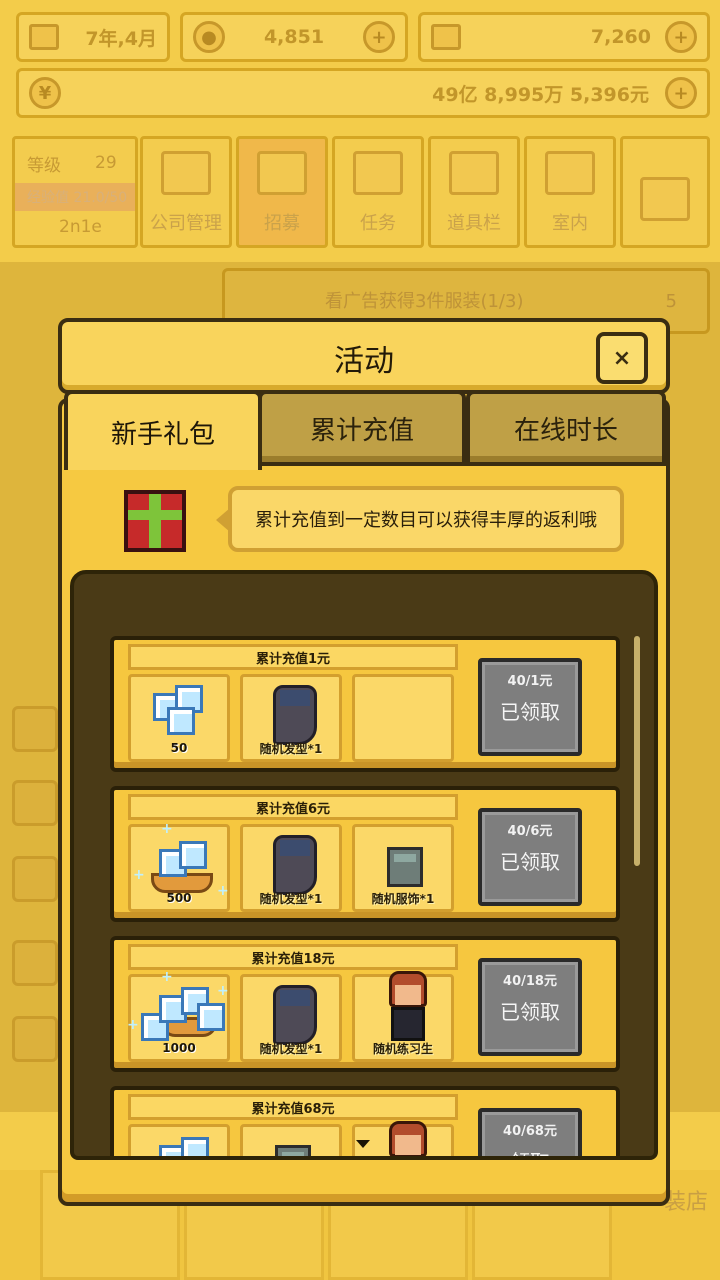 The width and height of the screenshot is (720, 1280). What do you see at coordinates (474, 173) in the screenshot?
I see `chest-icon` at bounding box center [474, 173].